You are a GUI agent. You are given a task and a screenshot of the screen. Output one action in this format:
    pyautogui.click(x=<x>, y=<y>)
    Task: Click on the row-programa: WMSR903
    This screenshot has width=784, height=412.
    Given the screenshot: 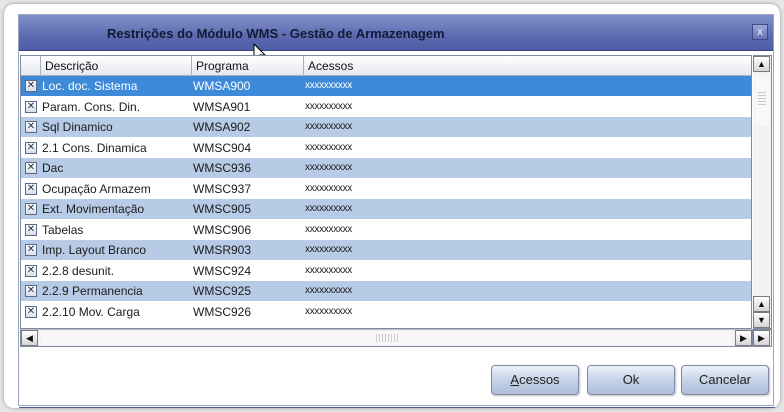 What is the action you would take?
    pyautogui.click(x=222, y=250)
    